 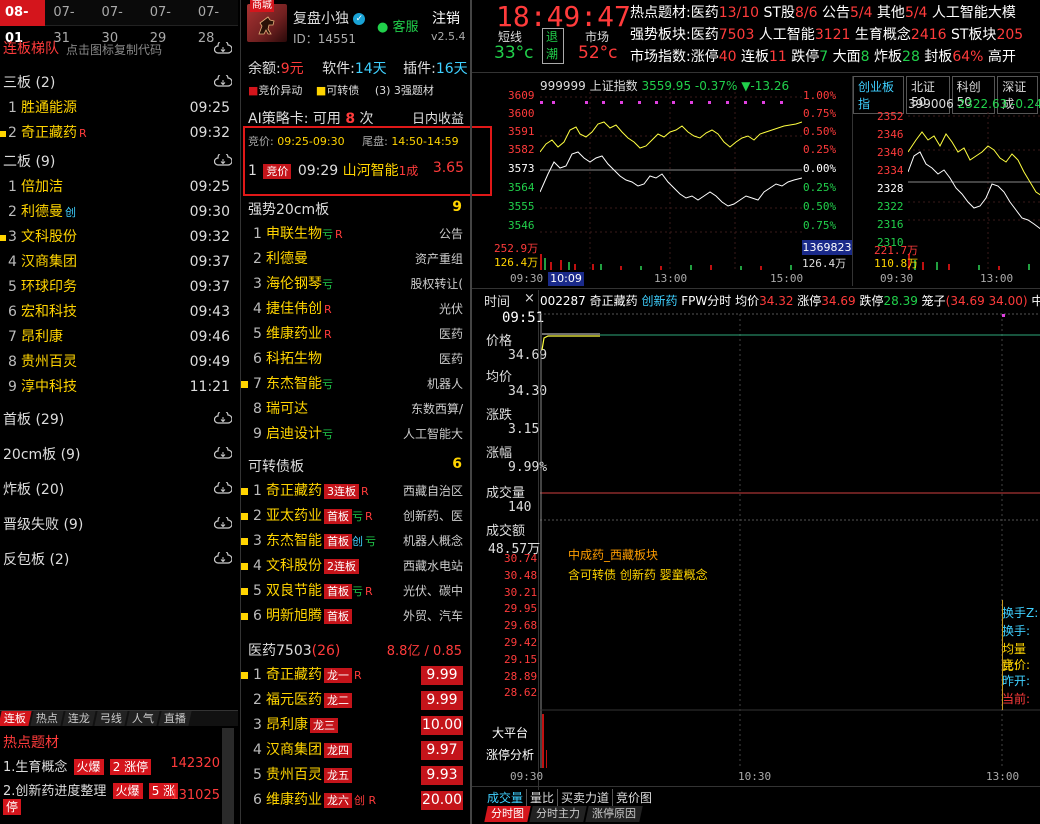 What do you see at coordinates (119, 767) in the screenshot?
I see `hot-item: 1.生育概念 火爆 2 涨停 142320` at bounding box center [119, 767].